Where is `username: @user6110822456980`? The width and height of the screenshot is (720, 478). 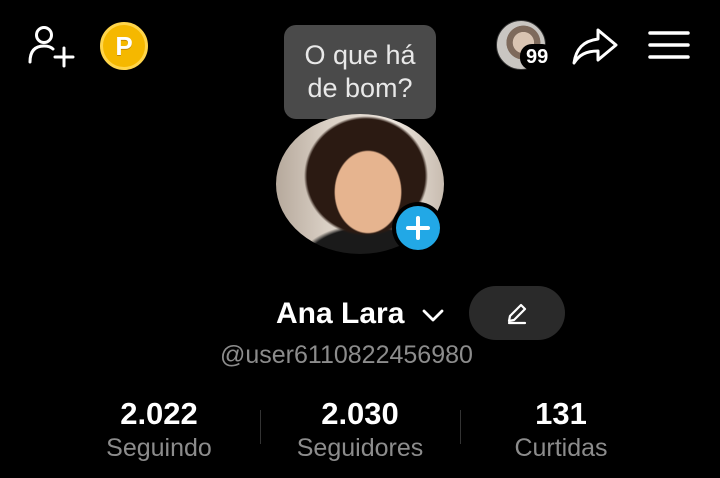 username: @user6110822456980 is located at coordinates (346, 355).